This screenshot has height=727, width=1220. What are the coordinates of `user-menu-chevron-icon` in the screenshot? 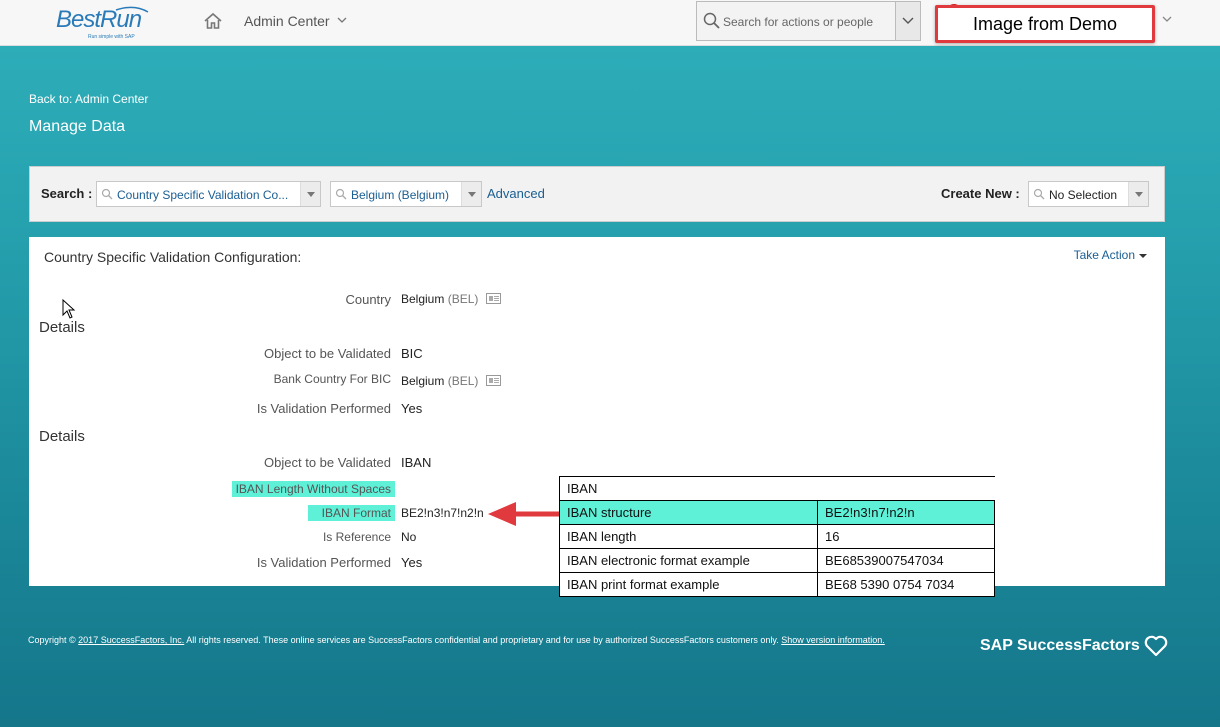 It's located at (1167, 19).